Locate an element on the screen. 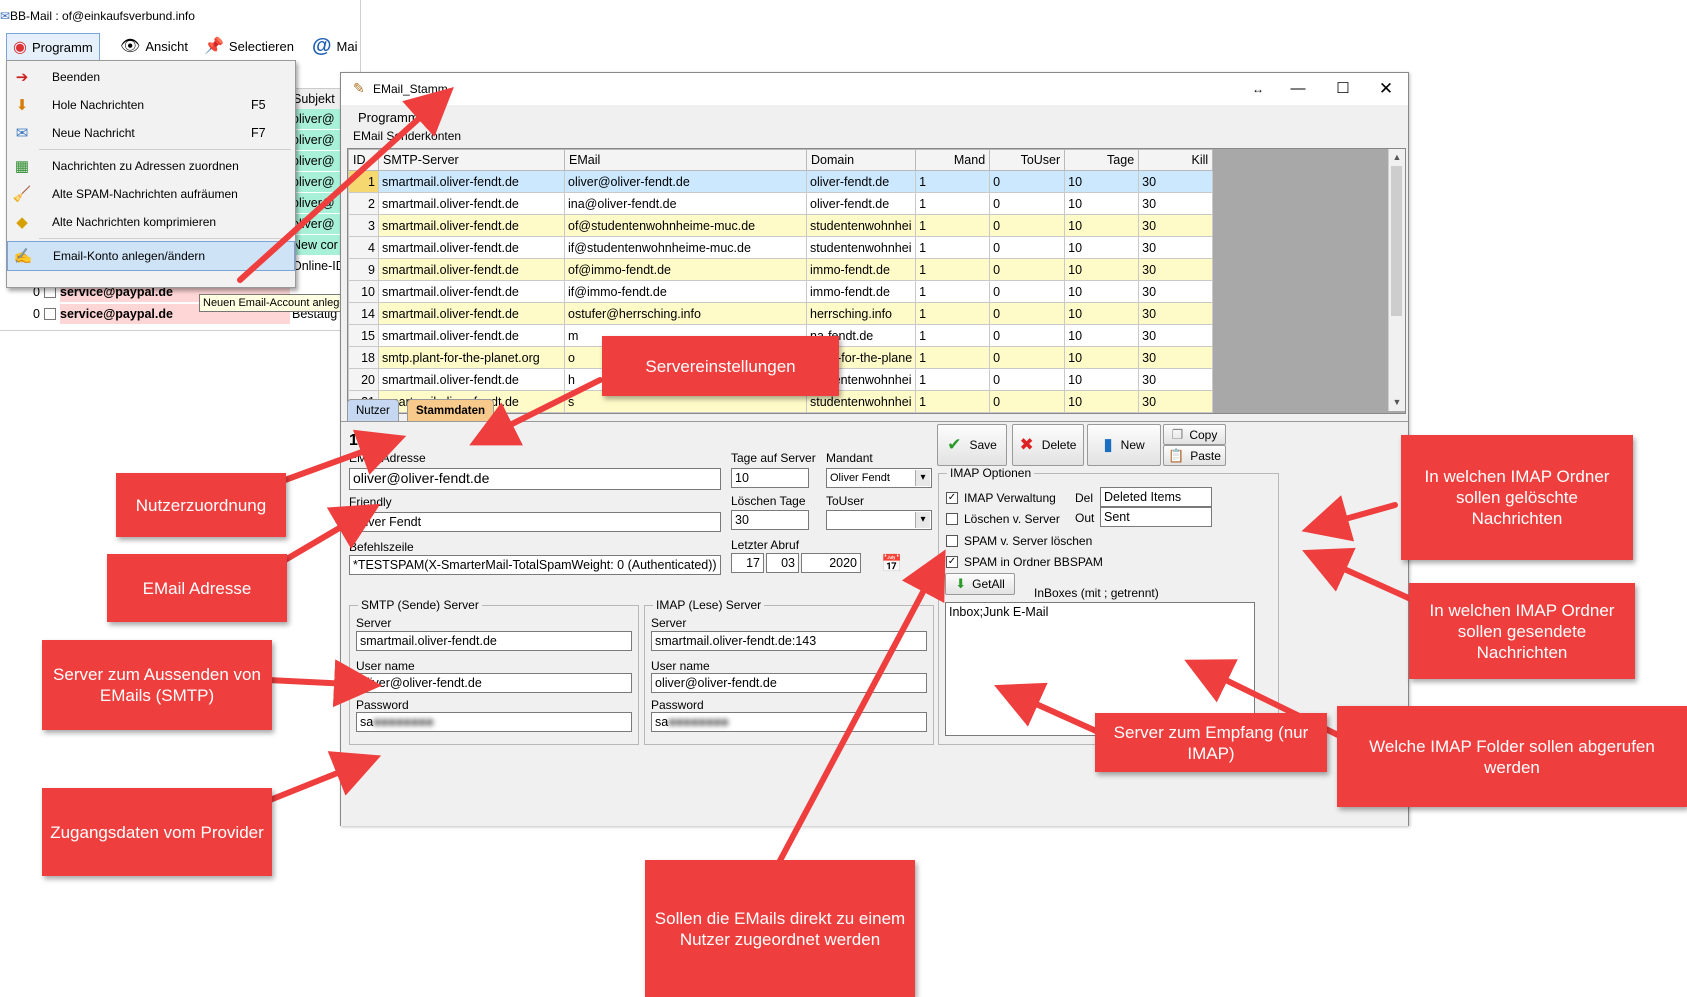 This screenshot has height=997, width=1687. menu-item-komprimieren: ◆ Alte Nachrichten komprimieren is located at coordinates (151, 222).